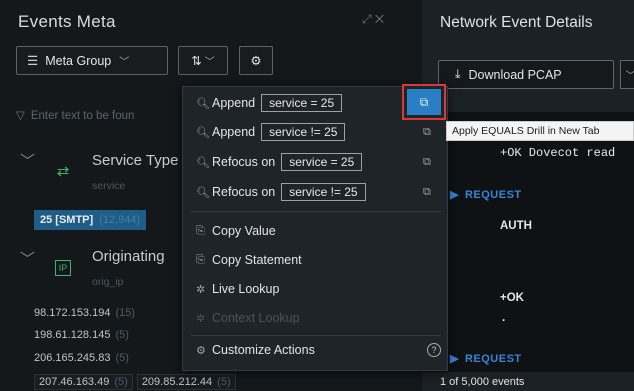  I want to click on menu-item-label: Live Lookup, so click(246, 289).